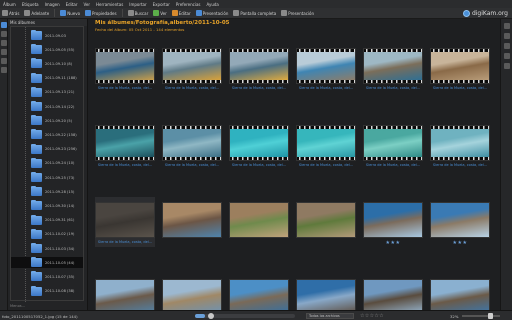 The width and height of the screenshot is (512, 320). What do you see at coordinates (10, 13) in the screenshot?
I see `back-button: Atrás` at bounding box center [10, 13].